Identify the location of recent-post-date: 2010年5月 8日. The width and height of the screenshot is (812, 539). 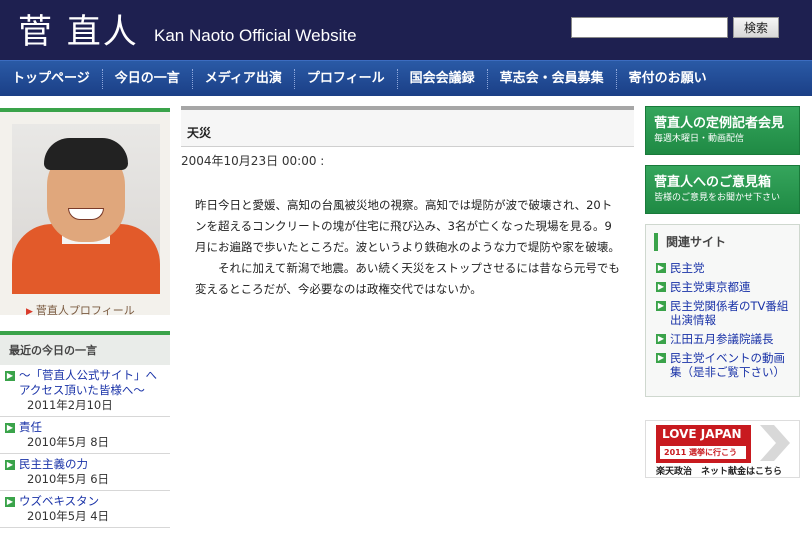
(68, 442).